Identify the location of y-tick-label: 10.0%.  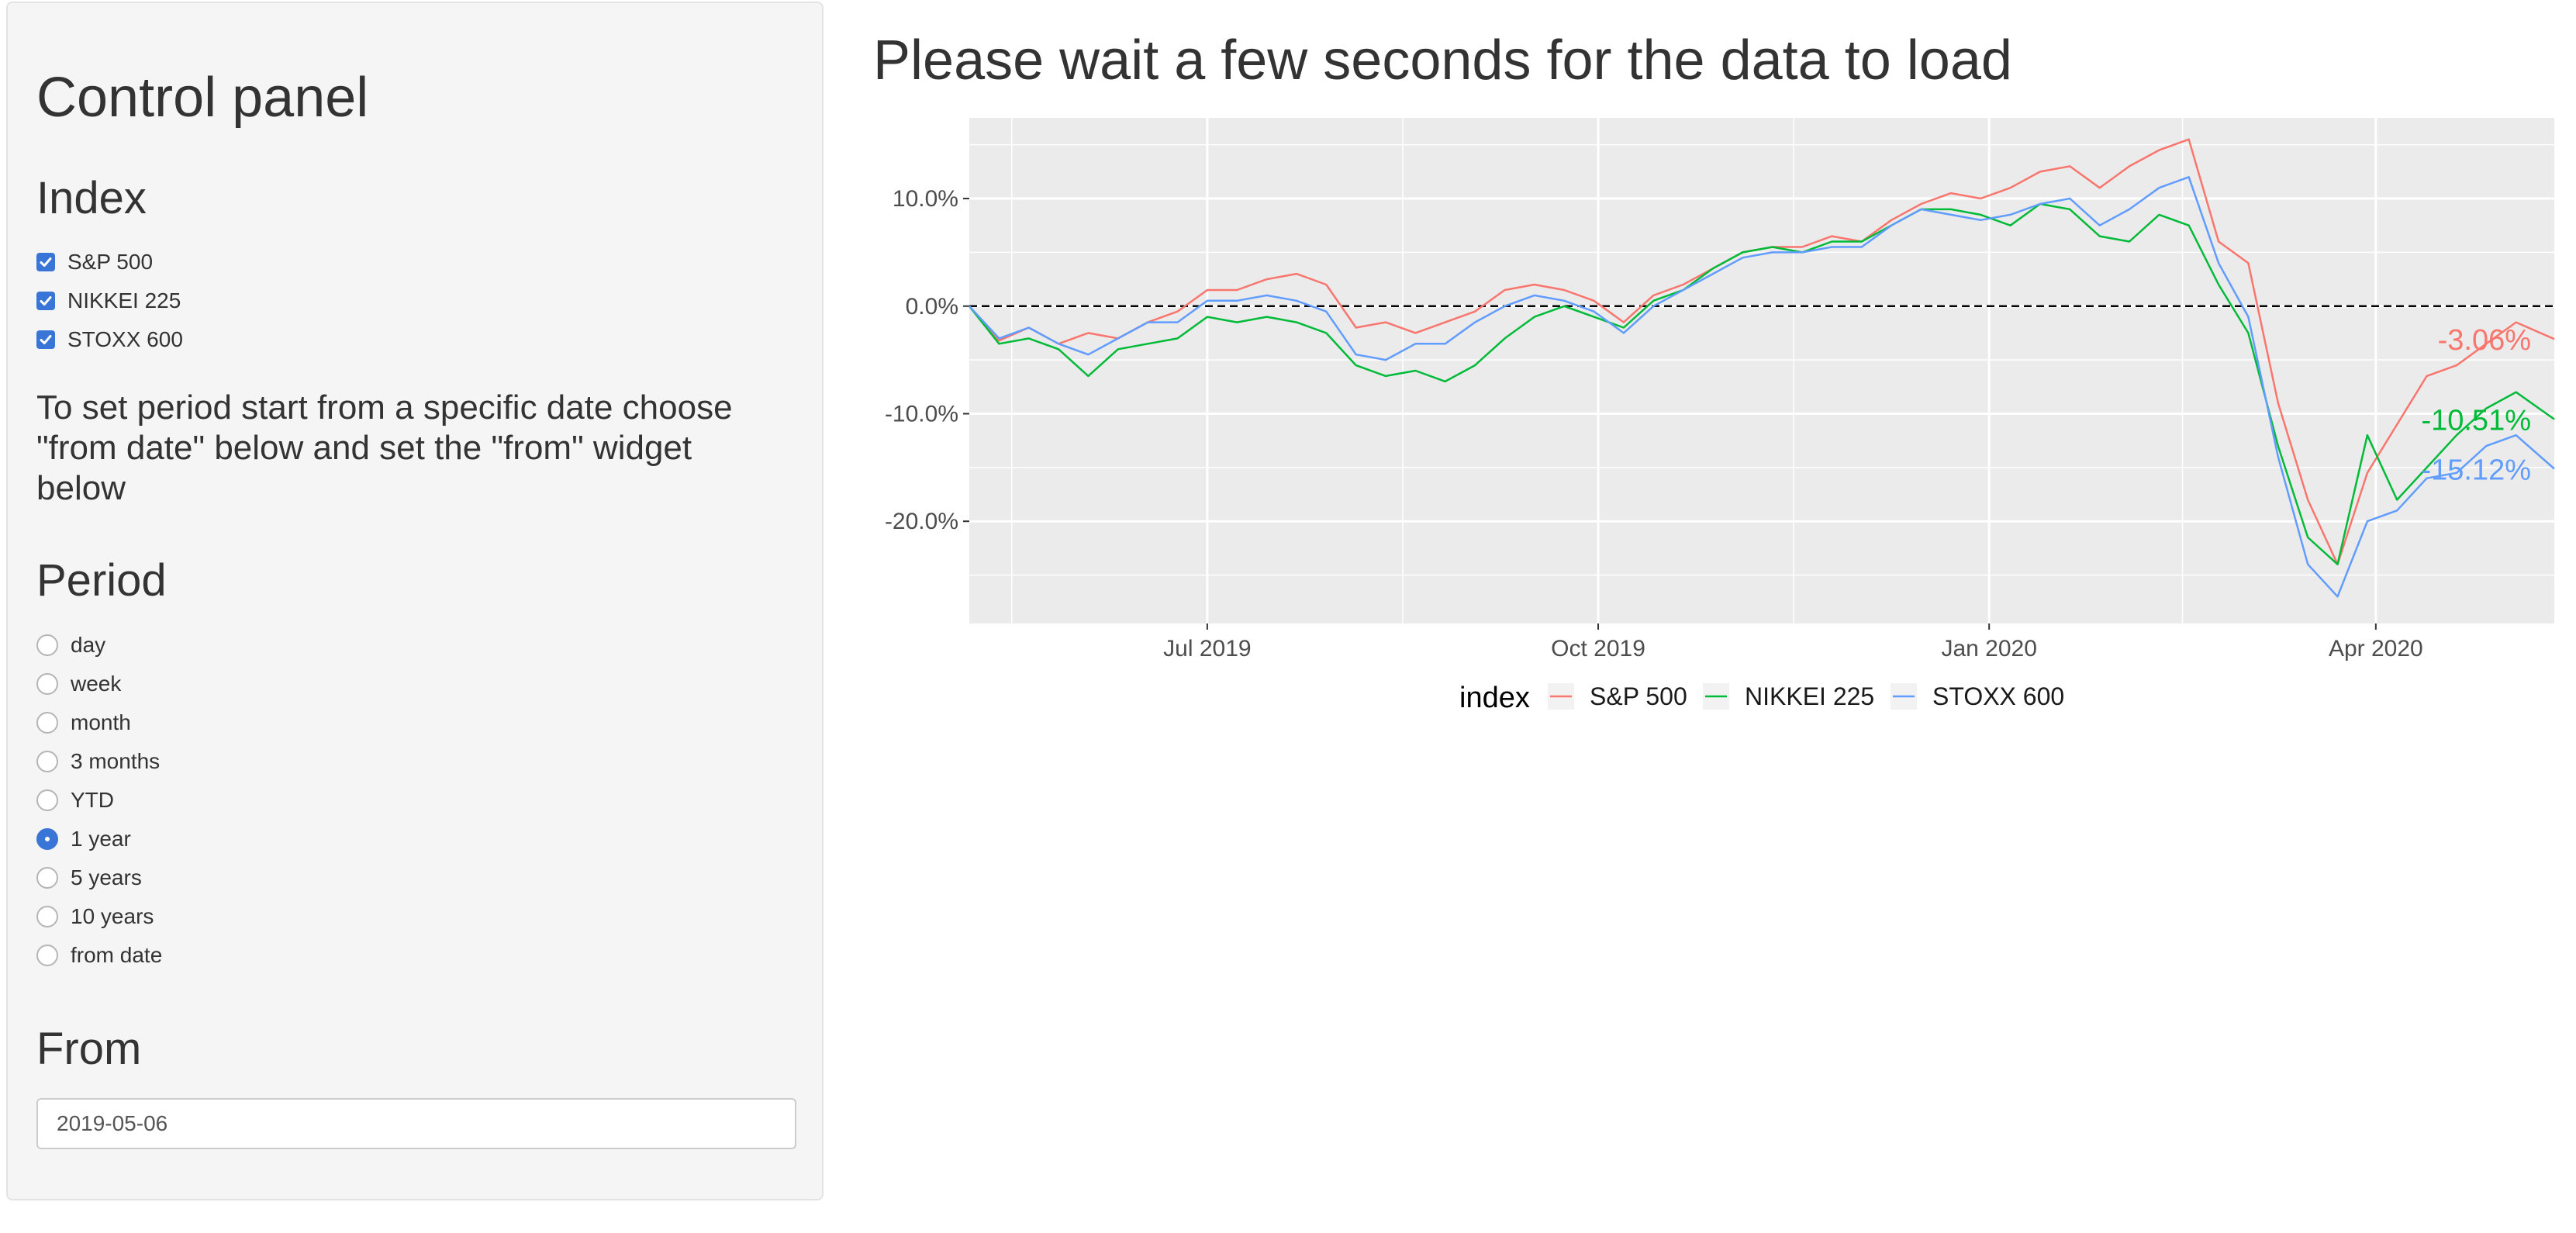
(925, 199).